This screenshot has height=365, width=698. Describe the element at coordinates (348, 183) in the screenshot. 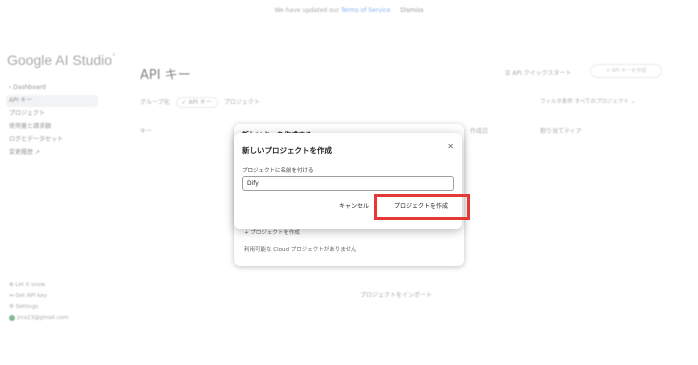

I see `project-name-input` at that location.